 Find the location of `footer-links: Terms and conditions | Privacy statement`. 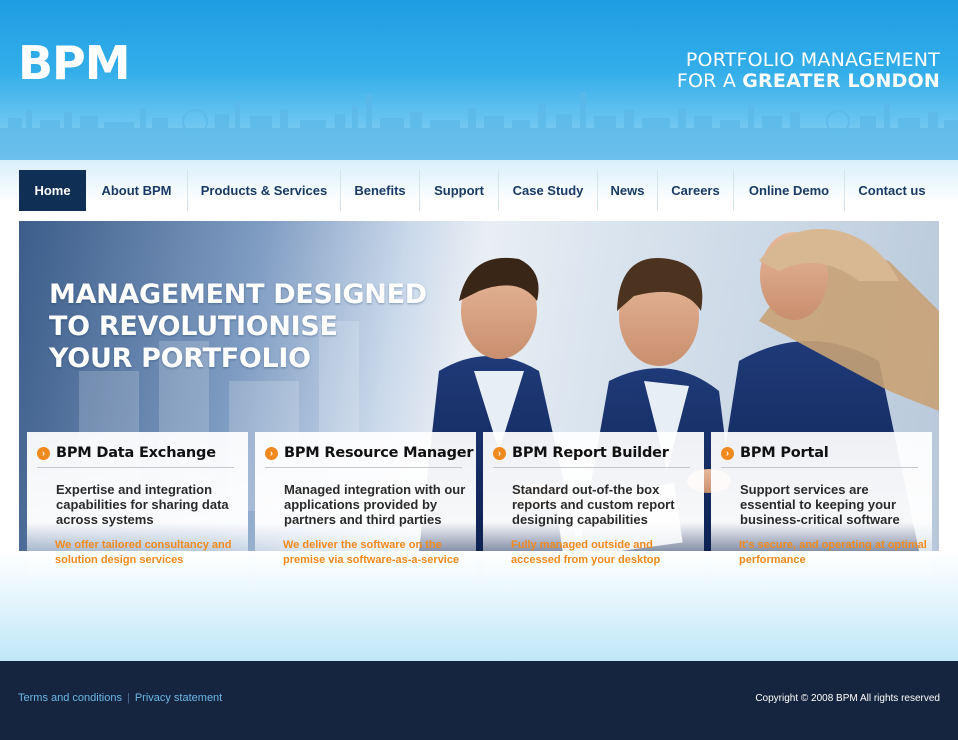

footer-links: Terms and conditions | Privacy statement is located at coordinates (120, 698).